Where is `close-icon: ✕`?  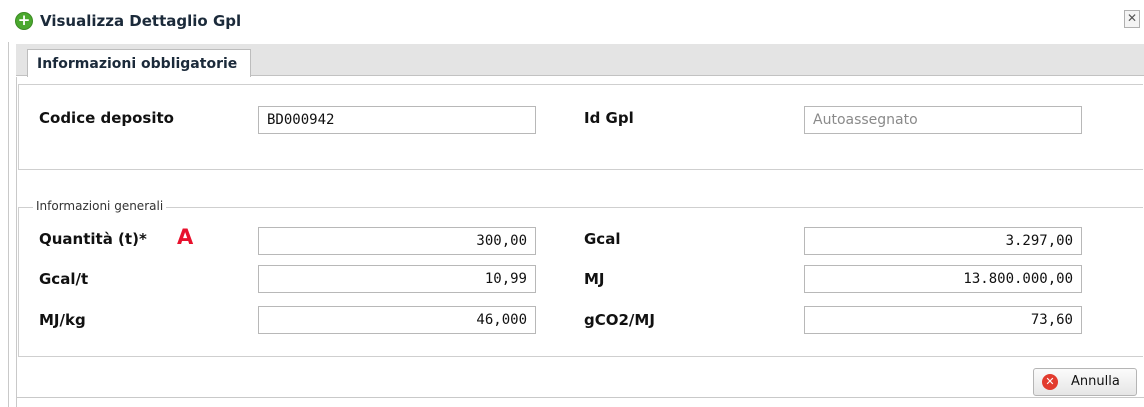
close-icon: ✕ is located at coordinates (1132, 18).